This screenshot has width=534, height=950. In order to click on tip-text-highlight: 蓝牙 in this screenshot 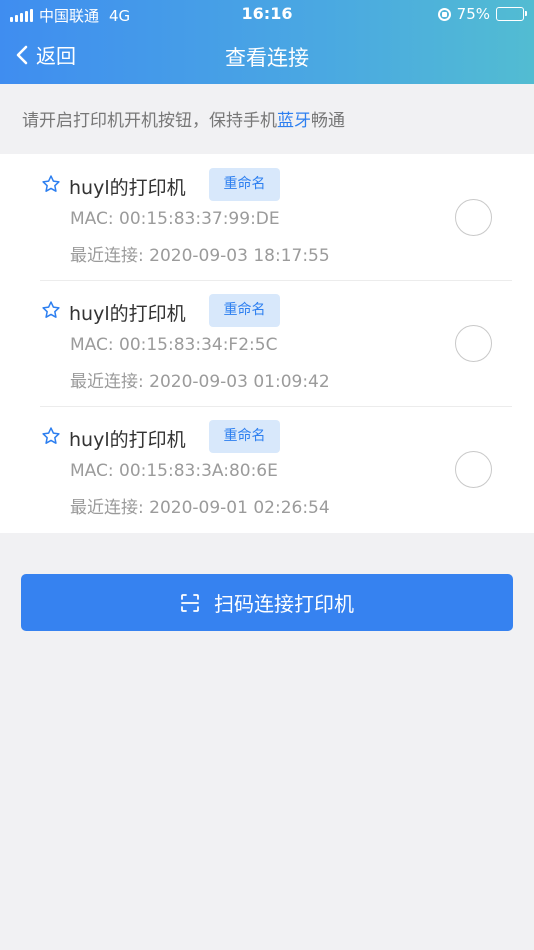, I will do `click(294, 121)`.